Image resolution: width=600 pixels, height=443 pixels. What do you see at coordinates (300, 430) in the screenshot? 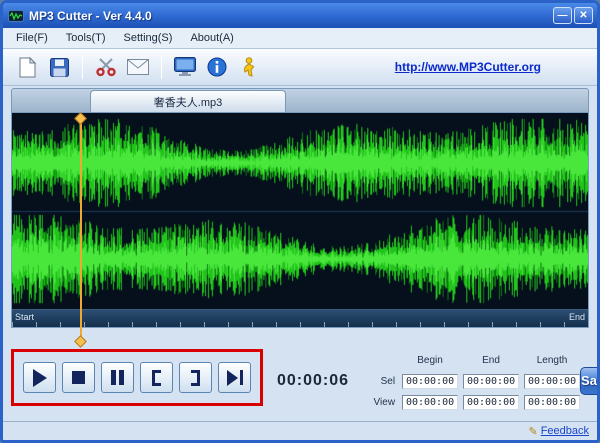
I see `status-bar: ✎ Feedback` at bounding box center [300, 430].